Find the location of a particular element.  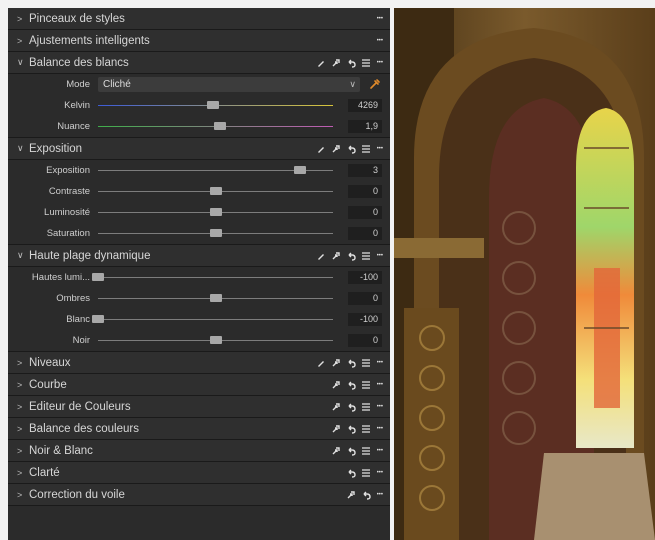

slider-value-field: 4269 is located at coordinates (365, 105).